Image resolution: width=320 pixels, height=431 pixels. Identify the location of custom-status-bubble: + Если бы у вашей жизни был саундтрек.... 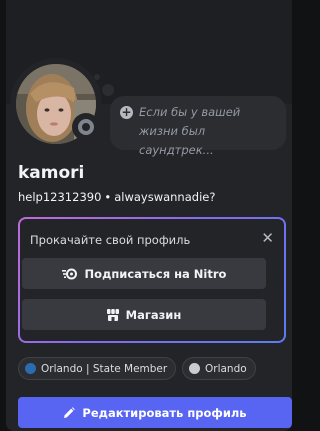
(198, 126).